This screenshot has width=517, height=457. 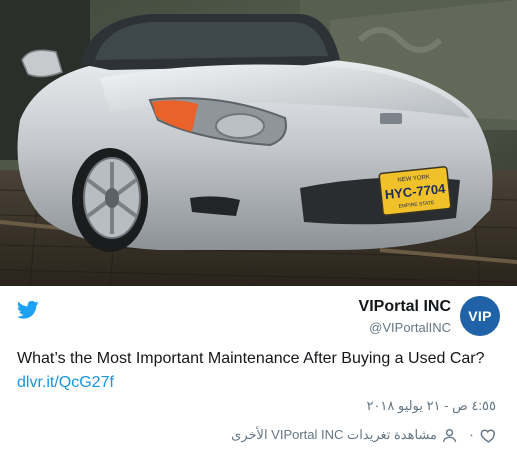 I want to click on view-other-tweets-link: مشاهدة تغريدات VIPortal INC الأخرى, so click(x=344, y=435).